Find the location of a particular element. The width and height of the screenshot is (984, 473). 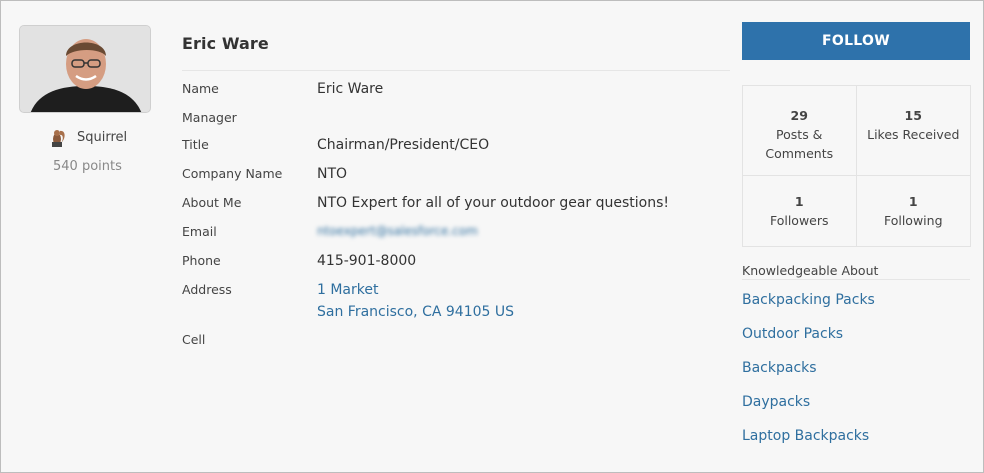

points-label: 540 points is located at coordinates (87, 166).